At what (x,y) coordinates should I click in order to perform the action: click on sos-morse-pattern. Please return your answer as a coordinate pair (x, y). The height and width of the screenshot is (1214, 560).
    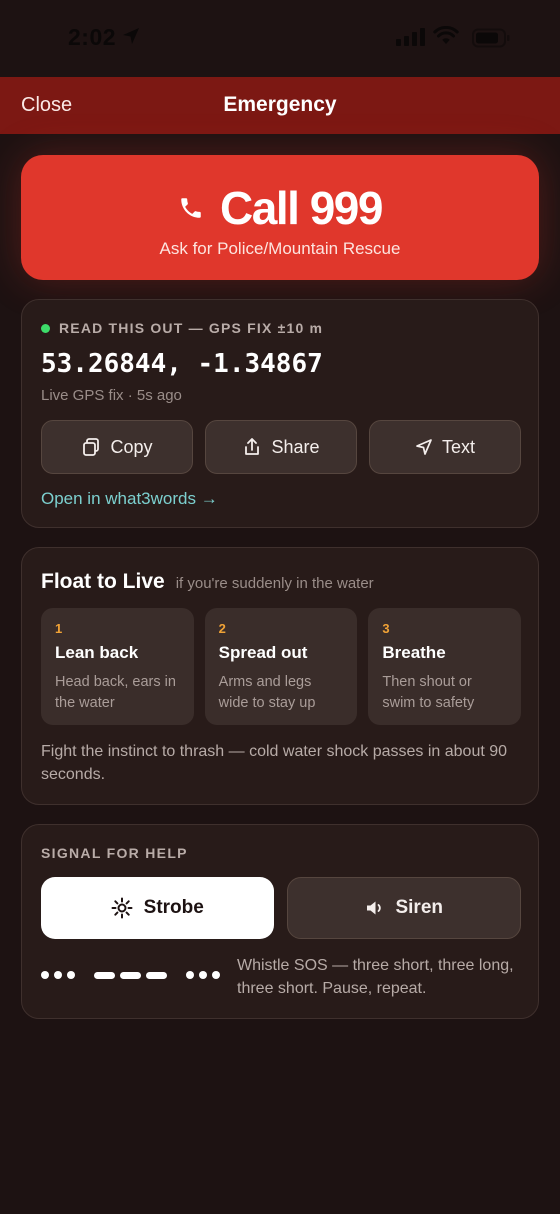
    Looking at the image, I should click on (130, 975).